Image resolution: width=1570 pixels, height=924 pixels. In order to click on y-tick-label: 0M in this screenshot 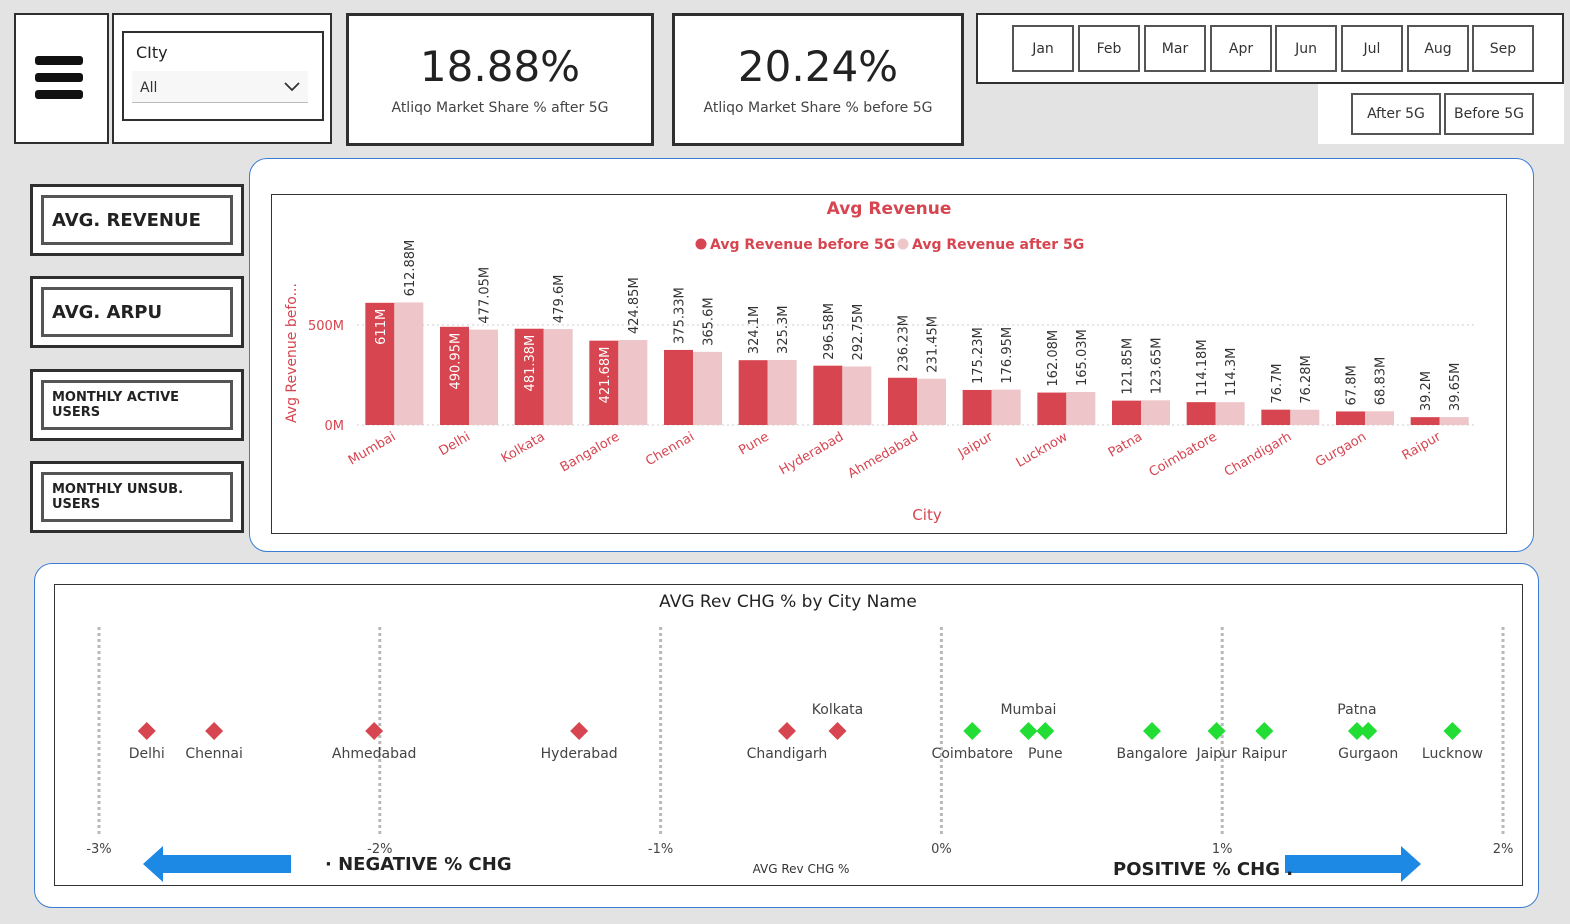, I will do `click(335, 426)`.